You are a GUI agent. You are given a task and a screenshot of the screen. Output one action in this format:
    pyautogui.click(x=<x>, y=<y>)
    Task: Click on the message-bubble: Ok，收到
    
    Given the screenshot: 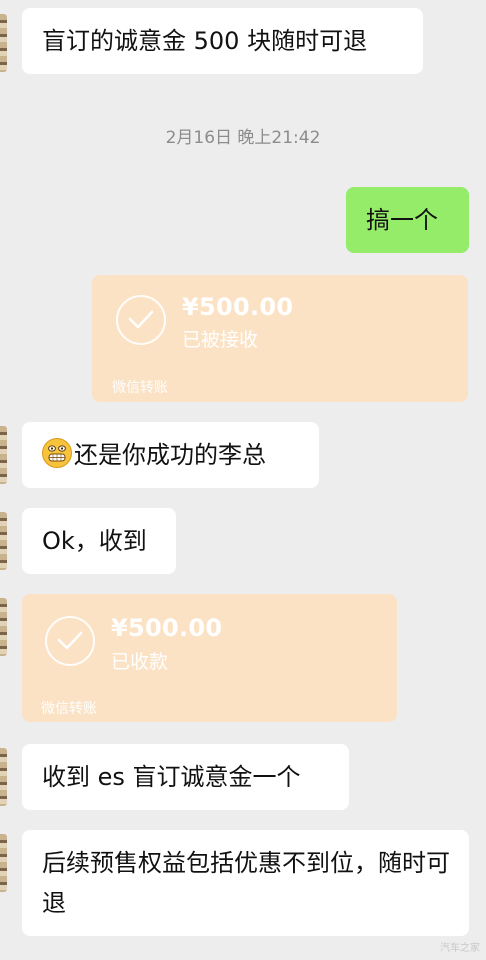 What is the action you would take?
    pyautogui.click(x=99, y=541)
    